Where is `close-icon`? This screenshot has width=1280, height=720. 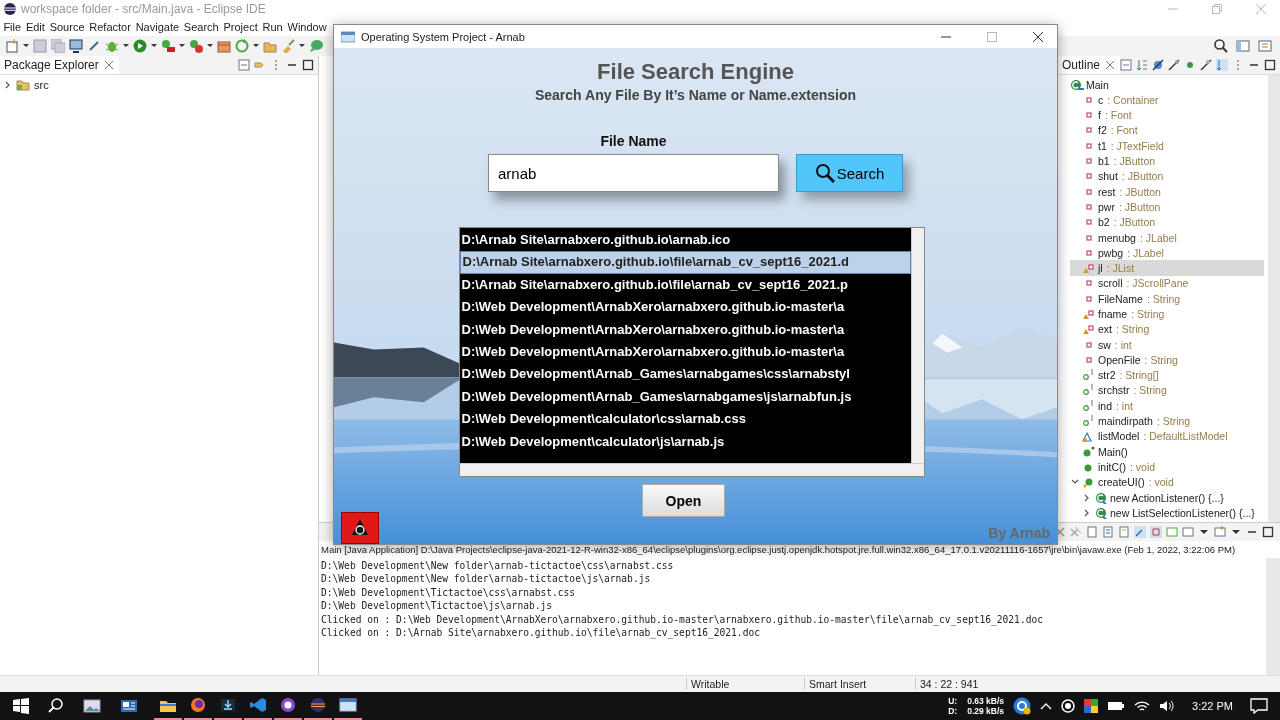 close-icon is located at coordinates (1038, 36).